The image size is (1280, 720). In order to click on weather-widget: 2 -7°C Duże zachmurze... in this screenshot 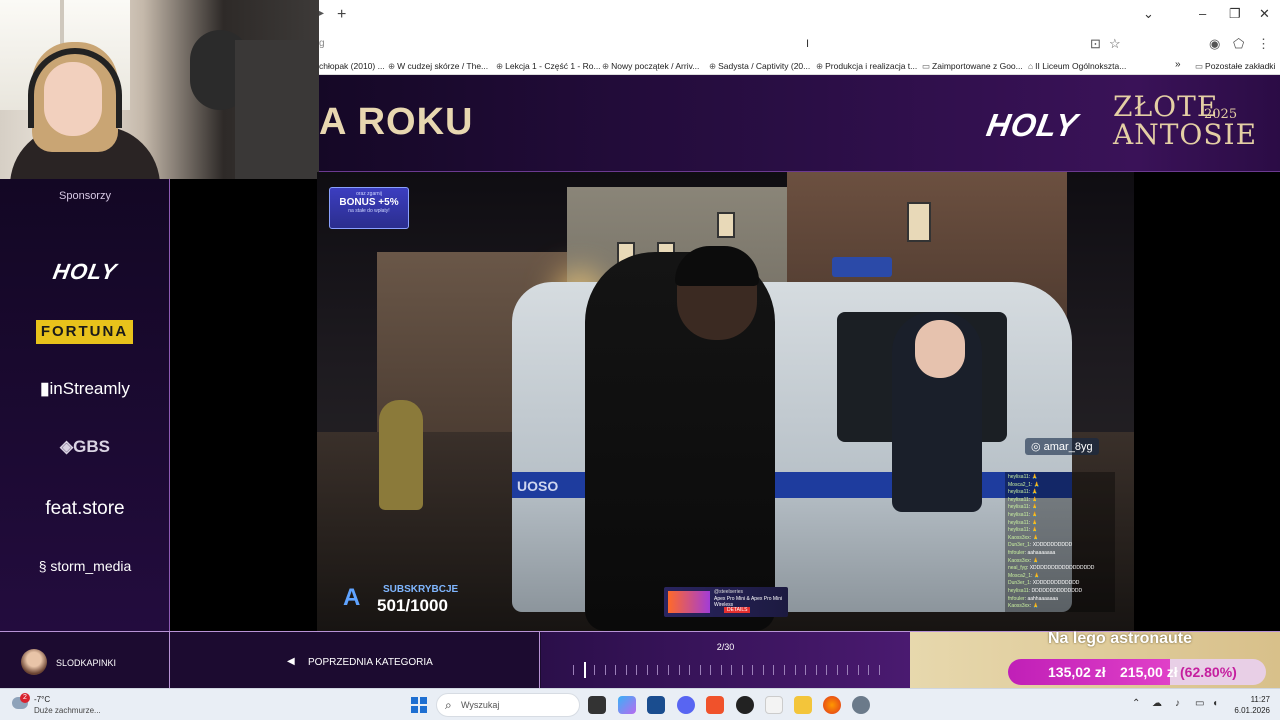, I will do `click(62, 705)`.